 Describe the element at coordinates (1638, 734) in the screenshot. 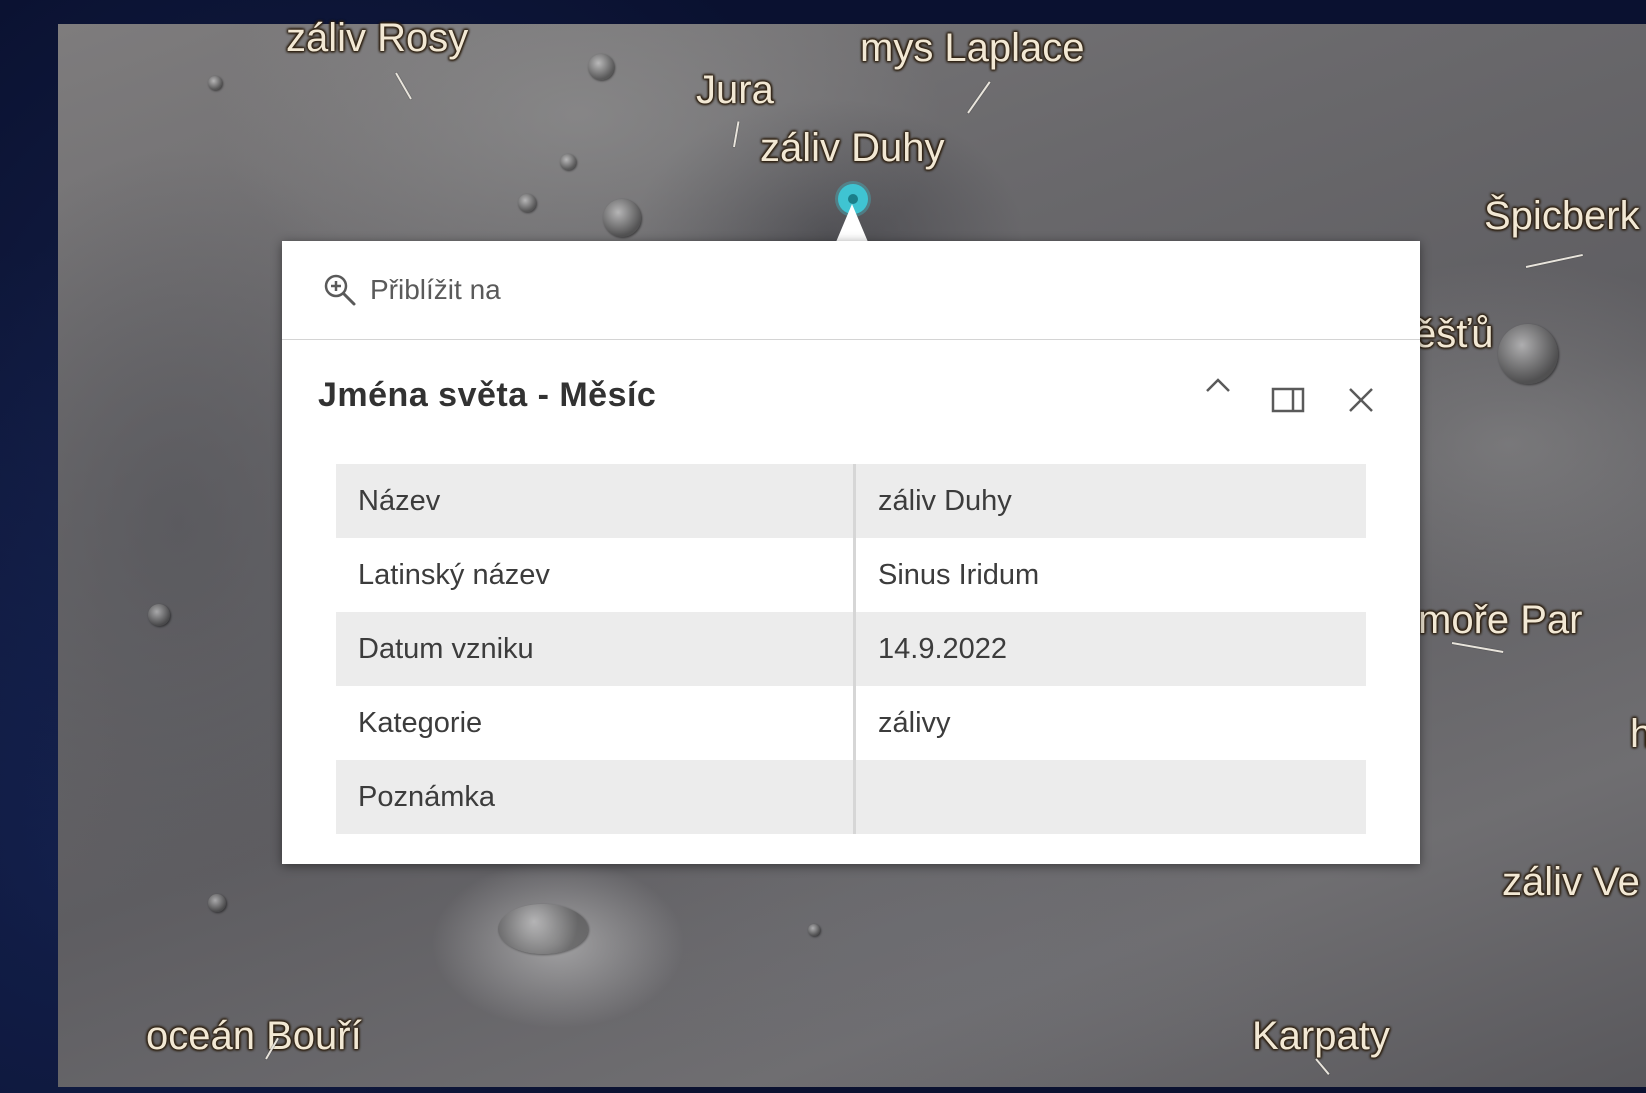

I see `map-label-h: h` at that location.